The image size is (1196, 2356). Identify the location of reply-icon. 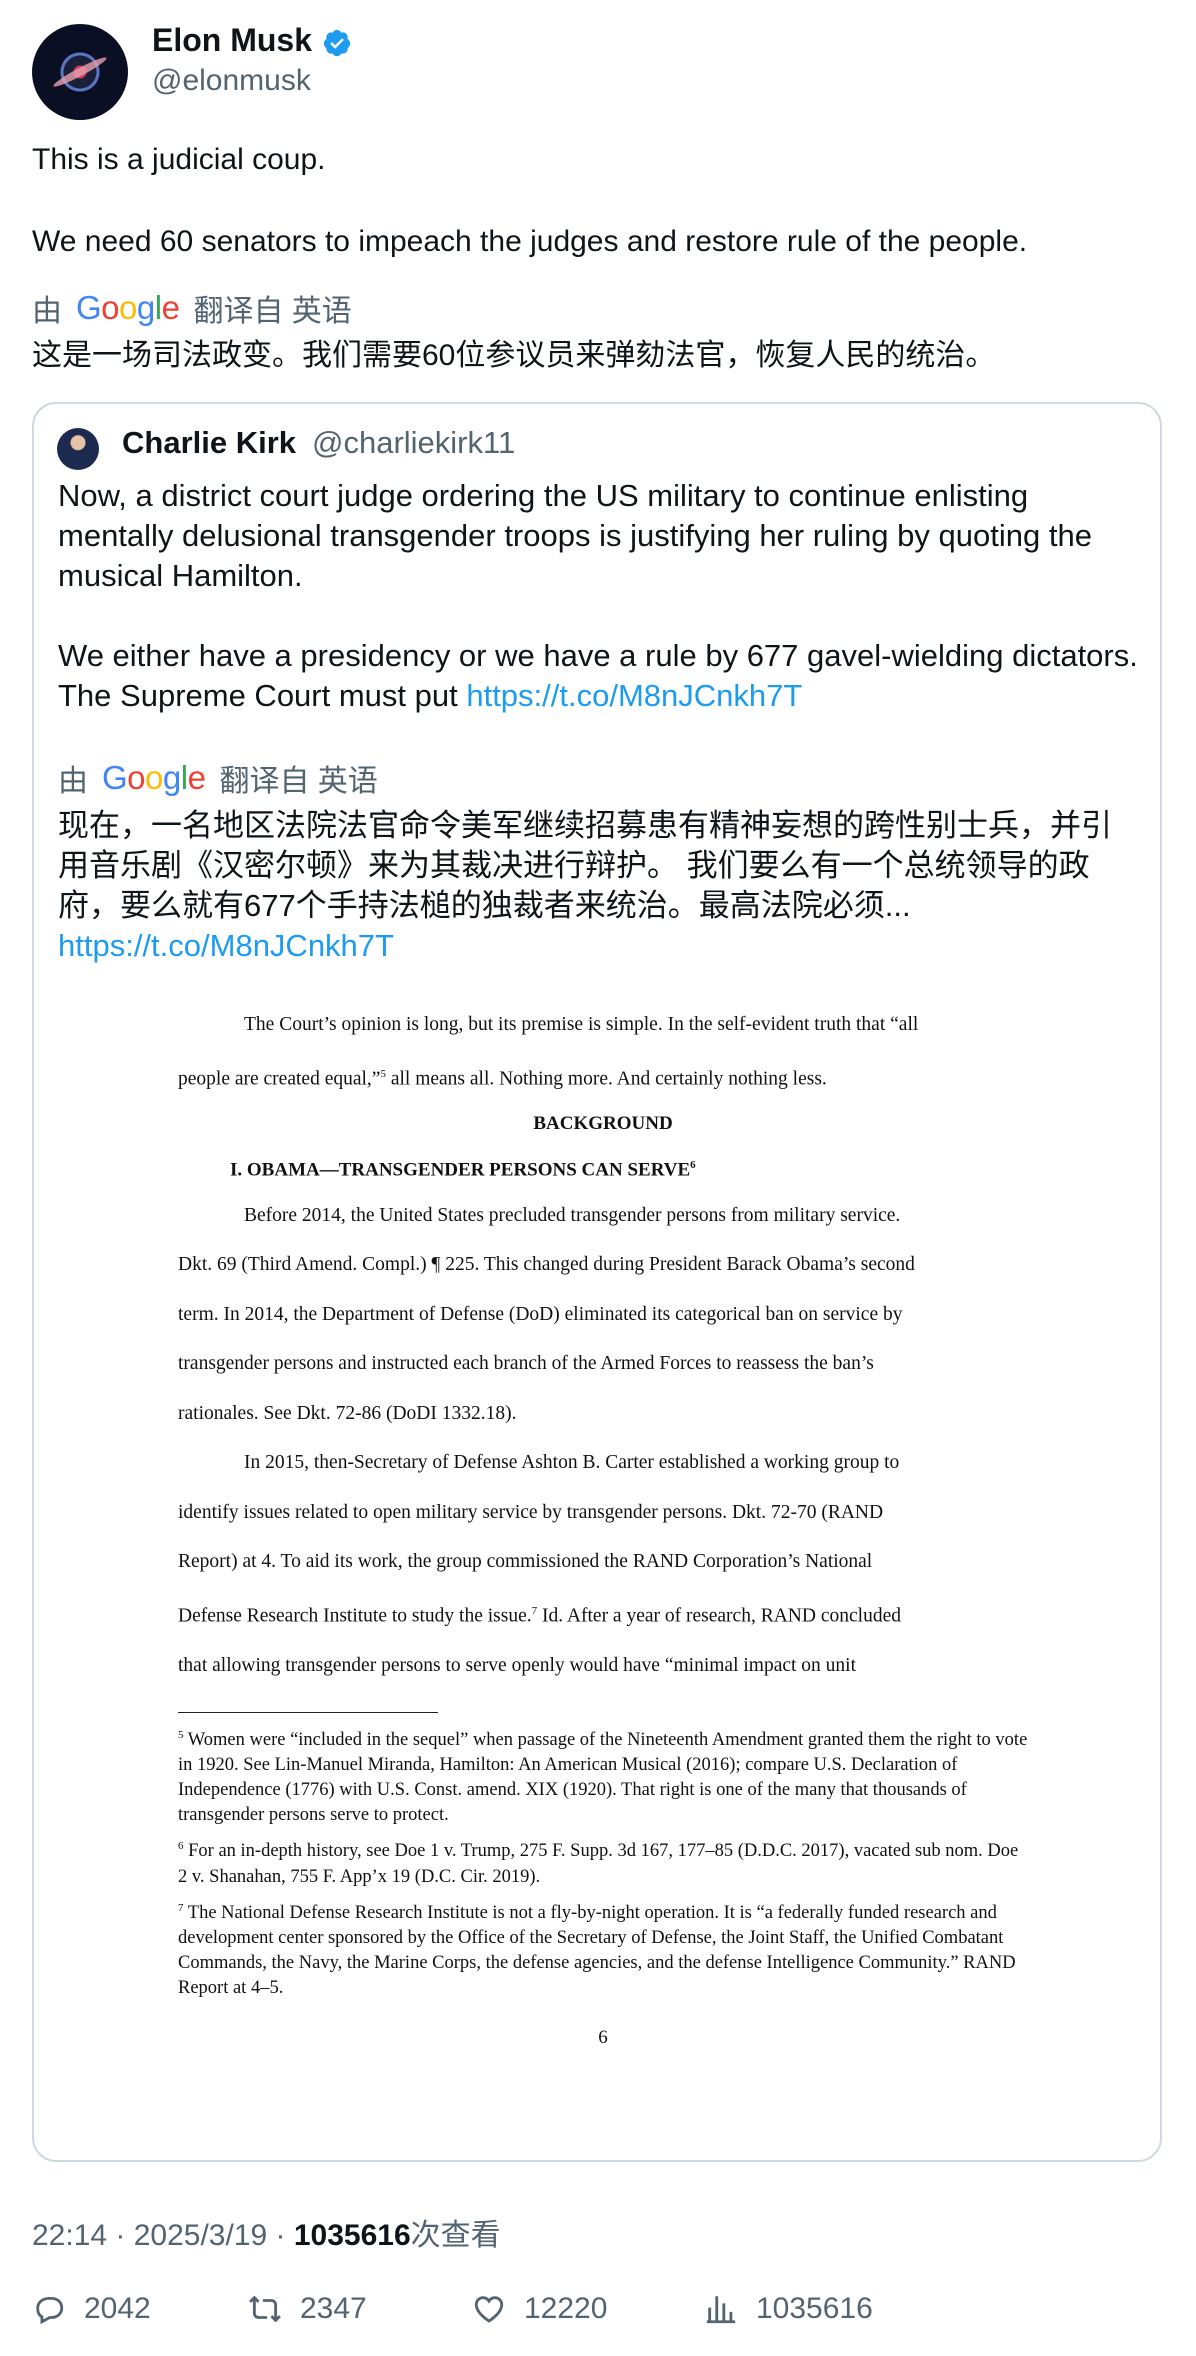
(50, 2310).